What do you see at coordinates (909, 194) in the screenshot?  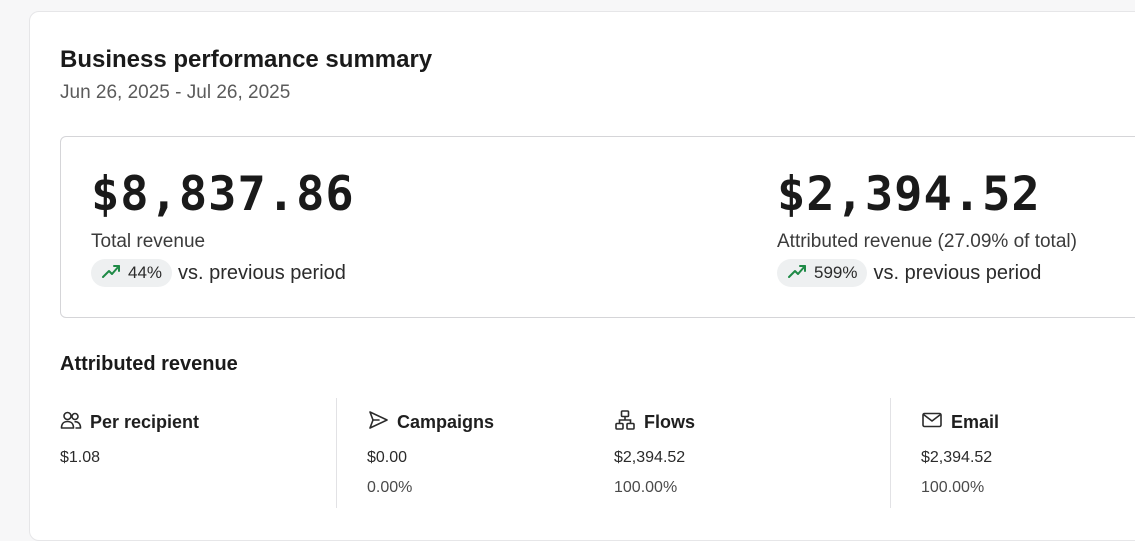 I see `attributed-revenue-value: $2,394.52` at bounding box center [909, 194].